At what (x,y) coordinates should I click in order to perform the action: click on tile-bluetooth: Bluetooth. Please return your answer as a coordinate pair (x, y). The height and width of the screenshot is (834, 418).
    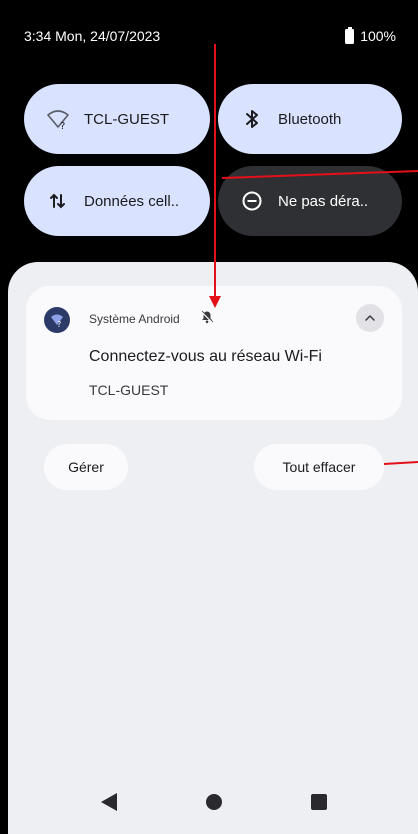
    Looking at the image, I should click on (310, 119).